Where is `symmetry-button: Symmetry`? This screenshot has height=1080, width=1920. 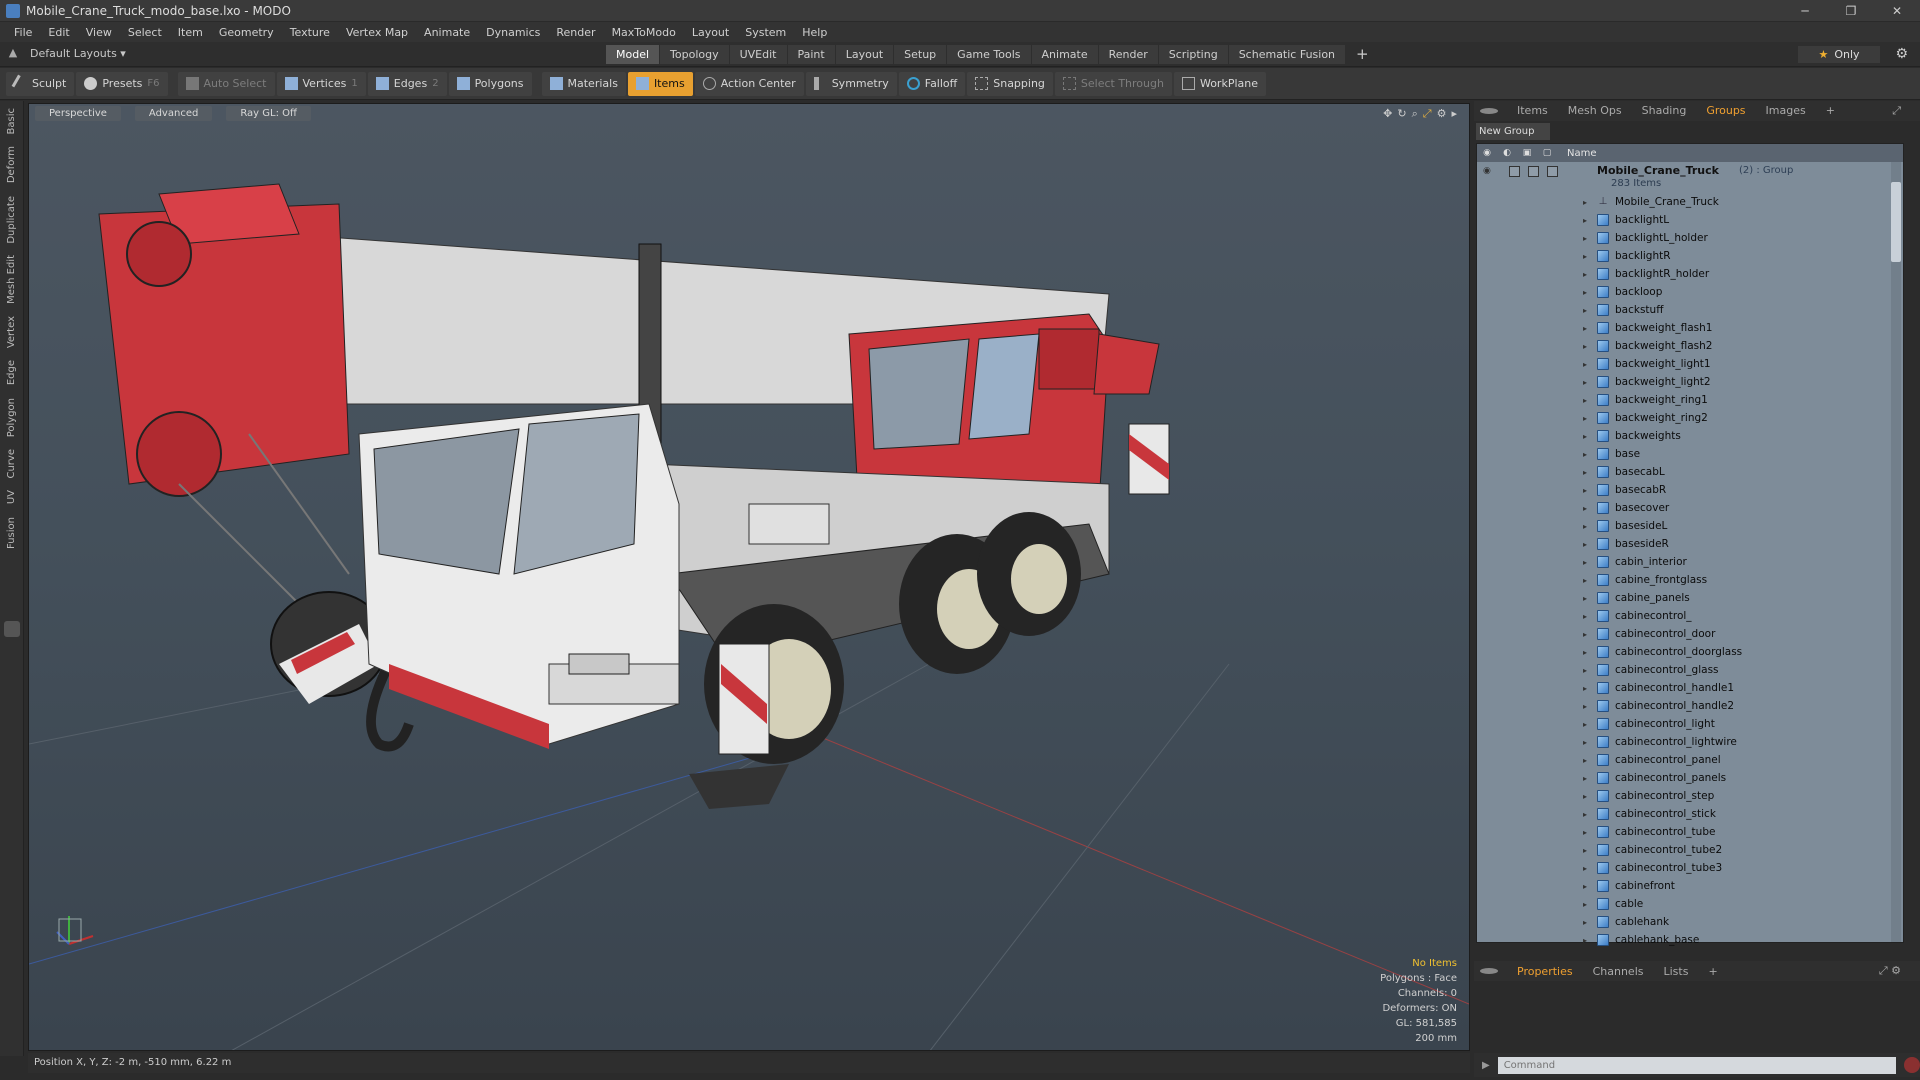 symmetry-button: Symmetry is located at coordinates (851, 83).